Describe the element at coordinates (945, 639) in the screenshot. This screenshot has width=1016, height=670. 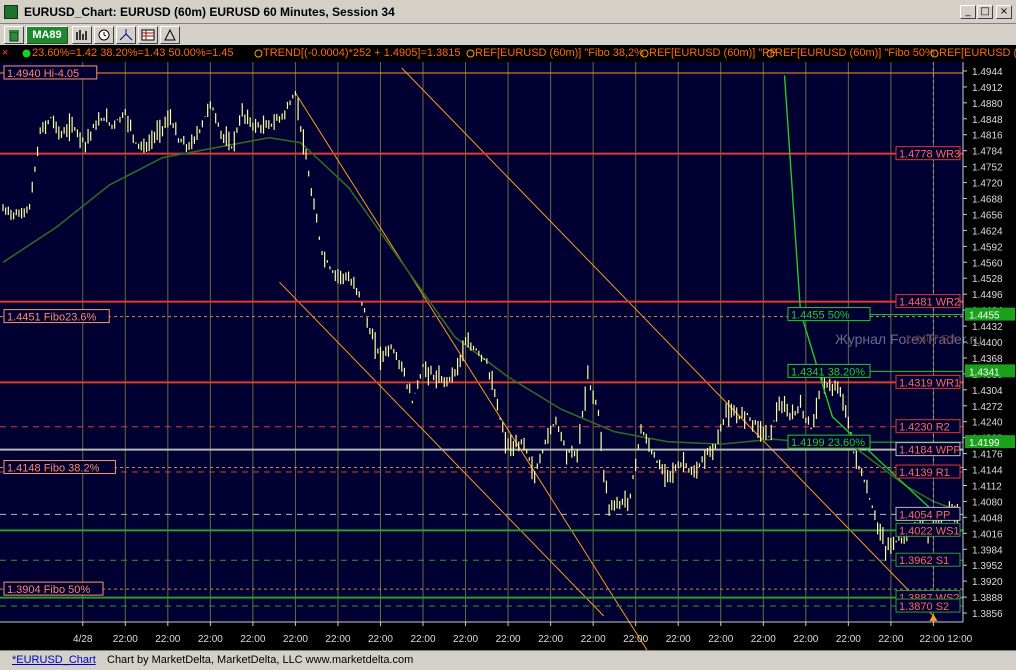
I see `x-tick-label: 22:00 12:00` at that location.